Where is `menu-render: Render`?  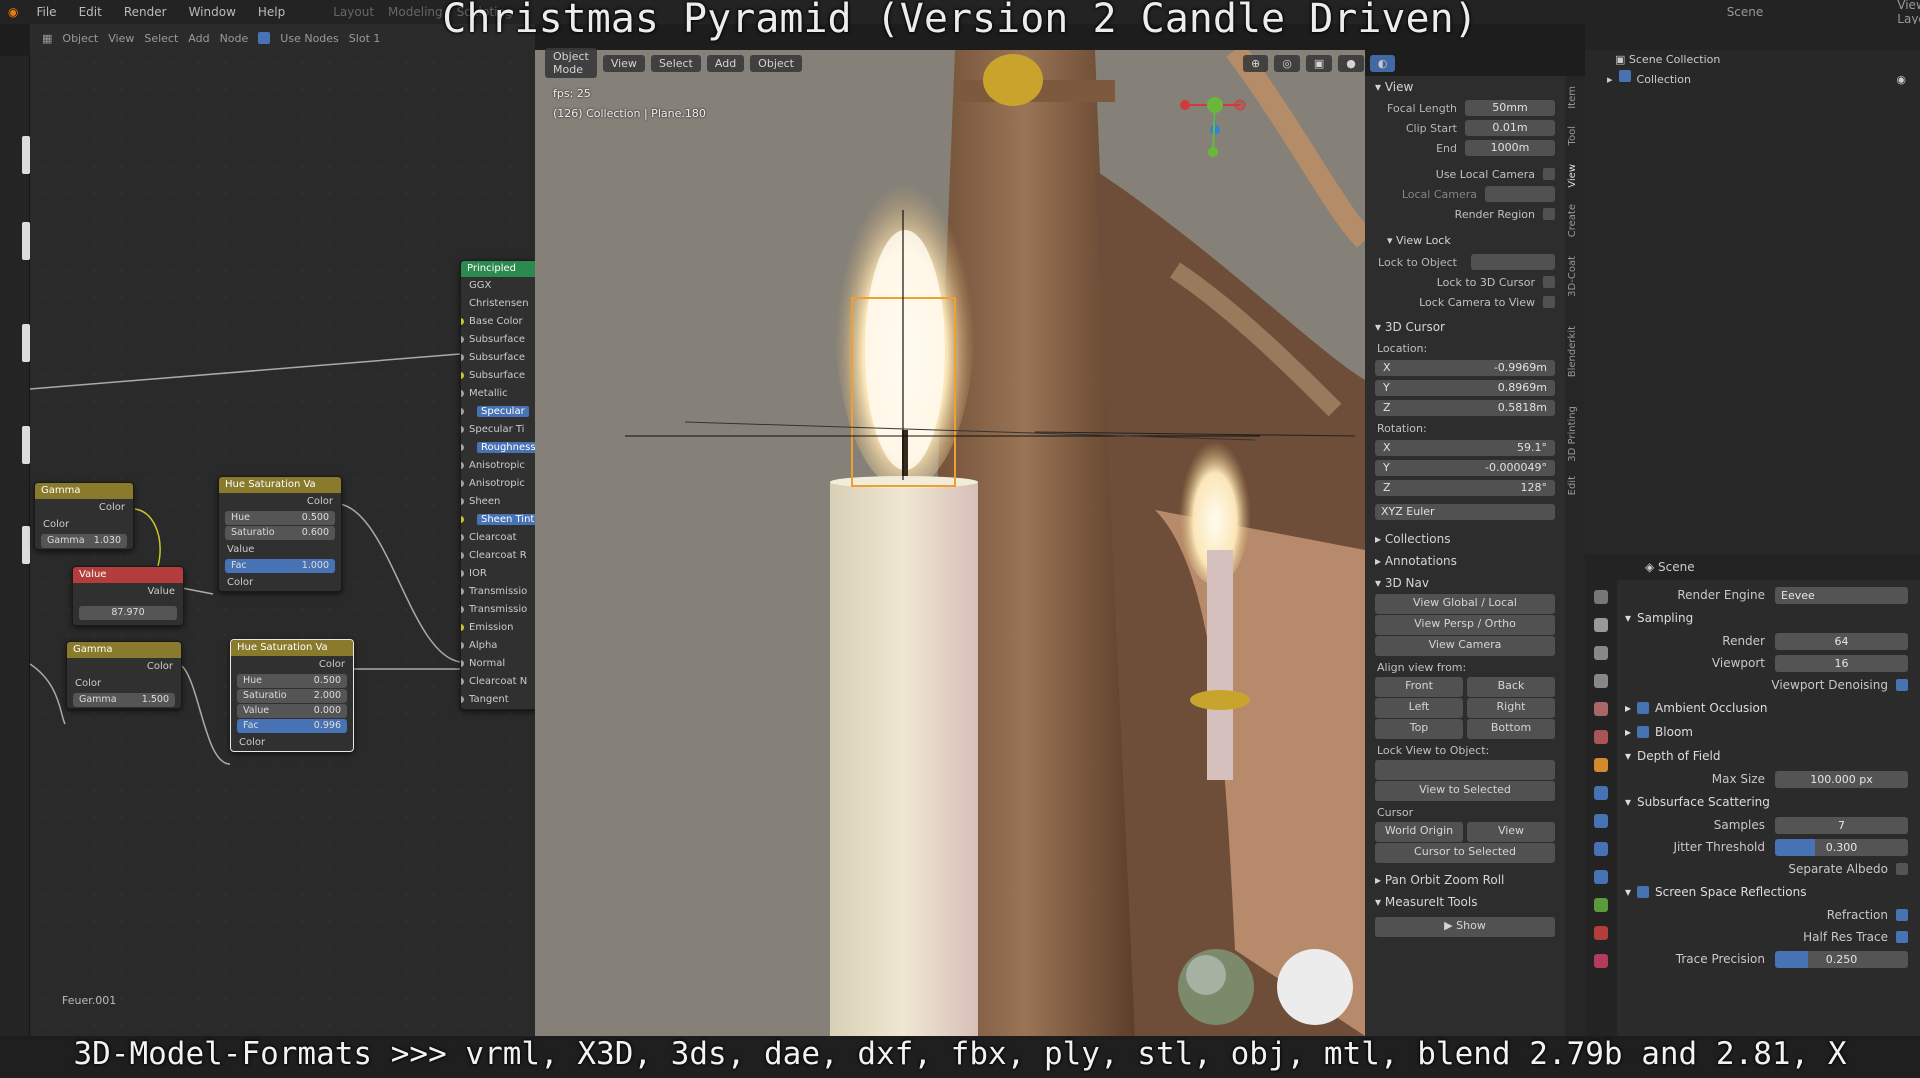
menu-render: Render is located at coordinates (145, 12).